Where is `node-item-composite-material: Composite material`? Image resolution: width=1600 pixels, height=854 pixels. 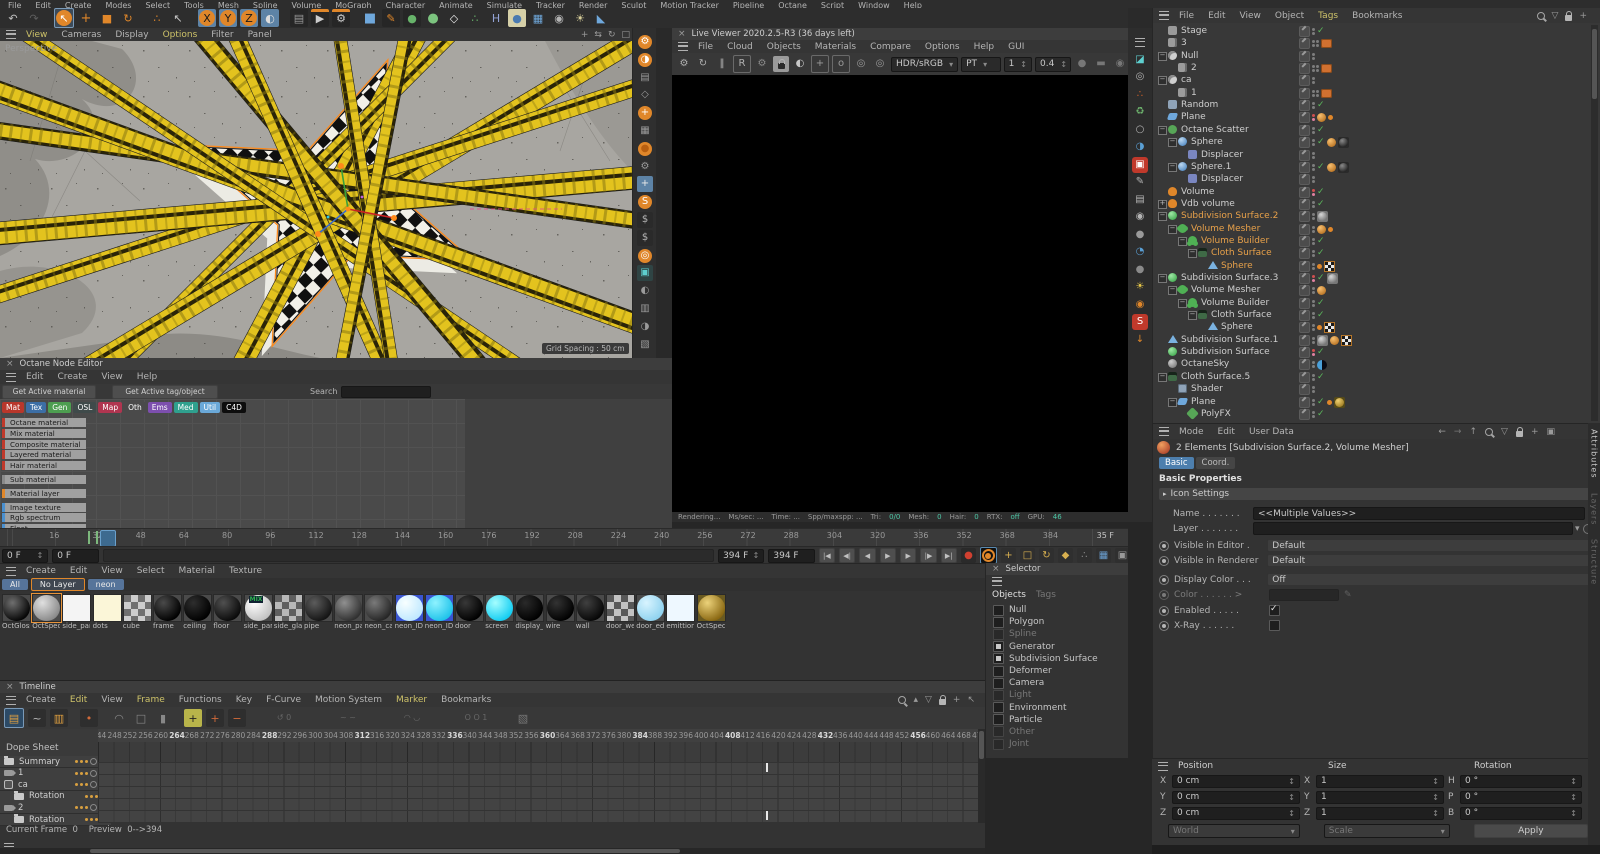 node-item-composite-material: Composite material is located at coordinates (44, 444).